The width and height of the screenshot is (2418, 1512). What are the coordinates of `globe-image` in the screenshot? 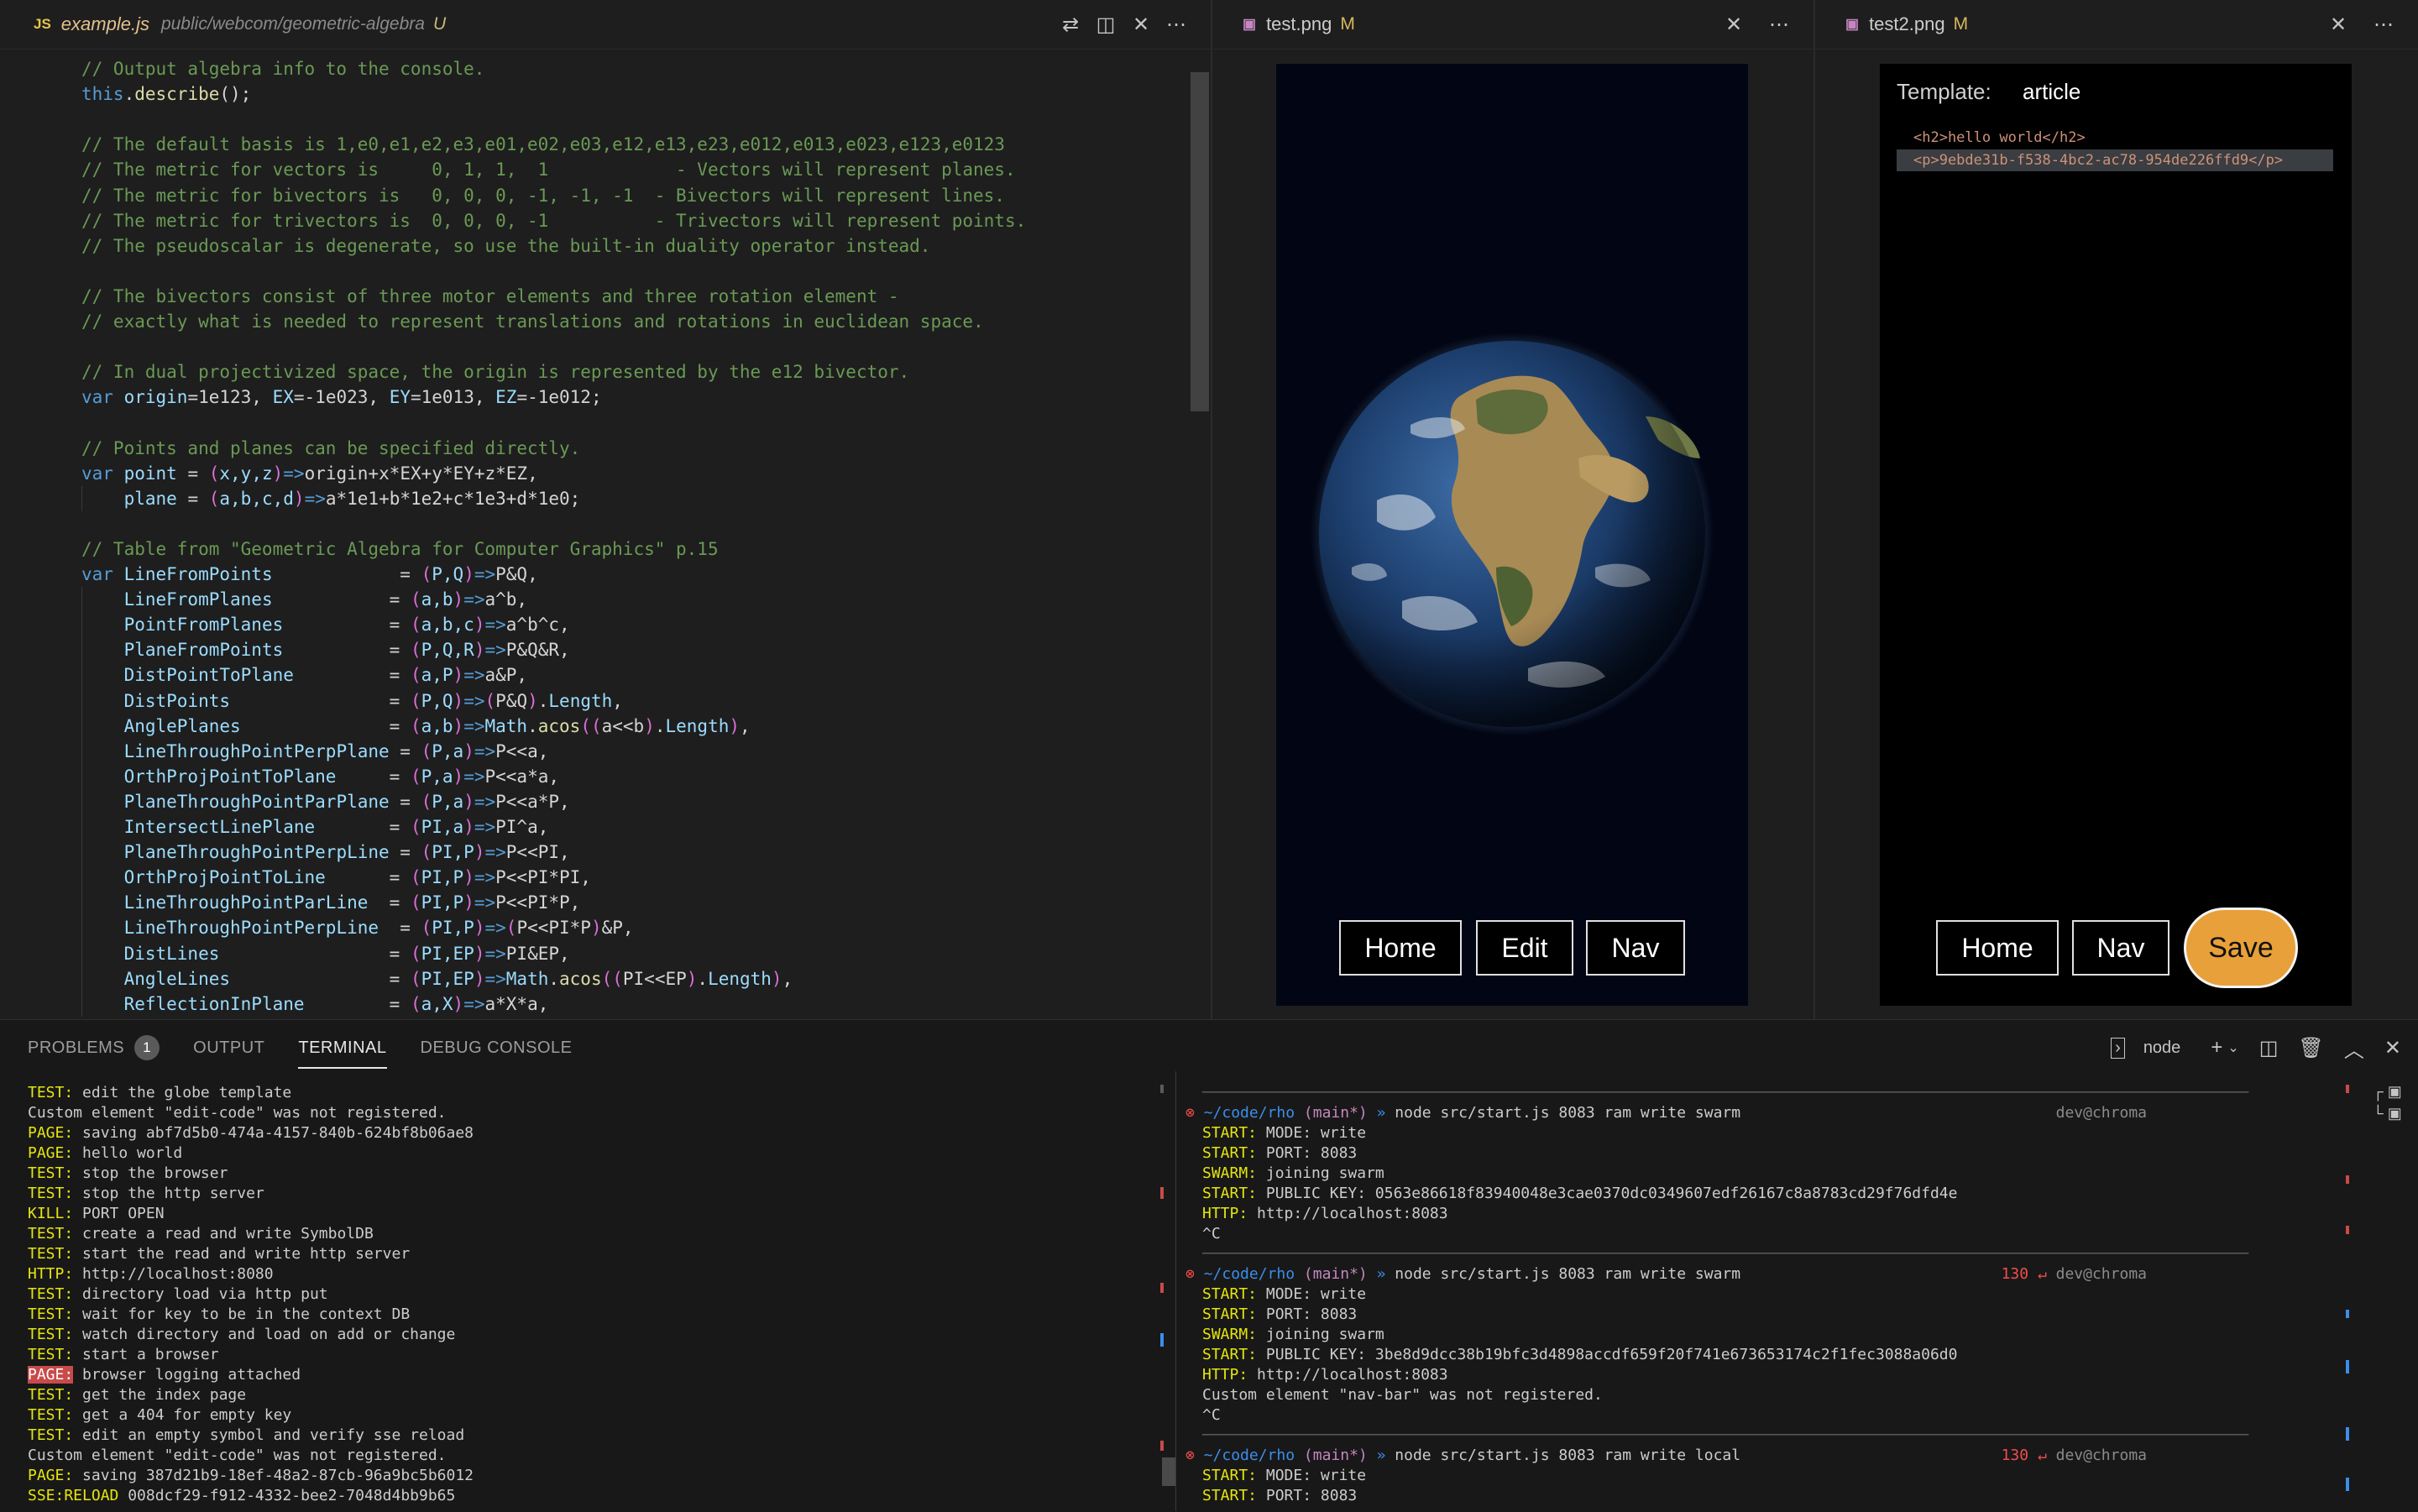 It's located at (1512, 535).